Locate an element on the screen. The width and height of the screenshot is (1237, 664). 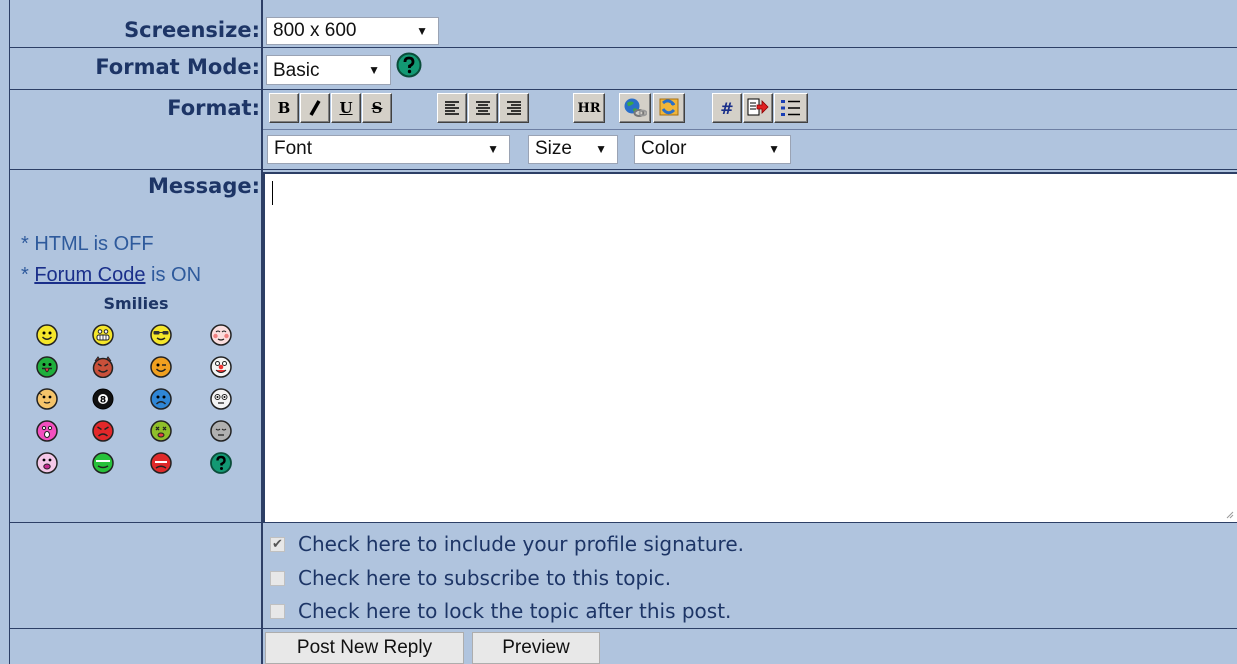
image-button is located at coordinates (669, 108).